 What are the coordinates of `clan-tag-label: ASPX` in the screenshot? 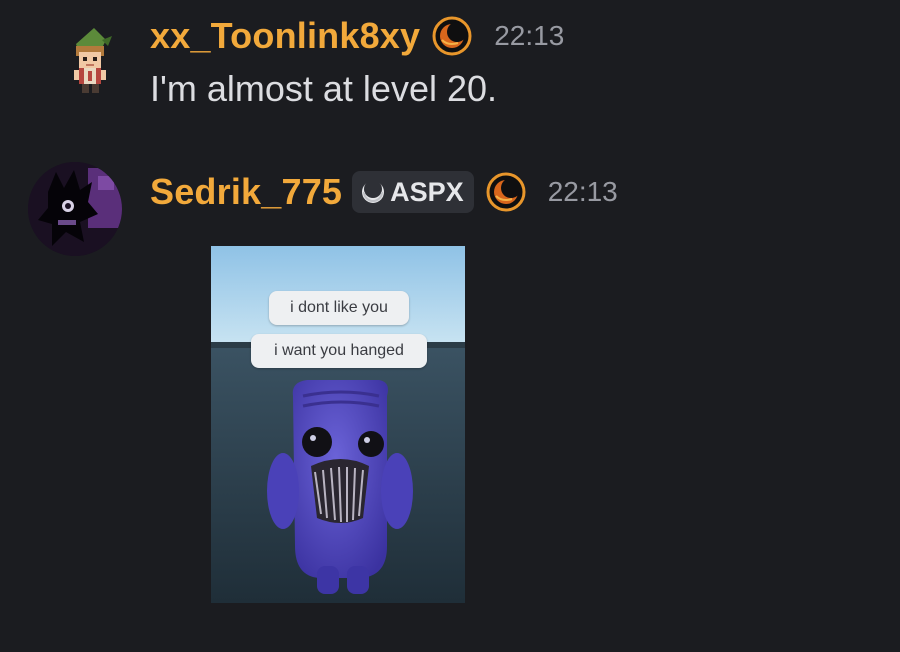 It's located at (427, 191).